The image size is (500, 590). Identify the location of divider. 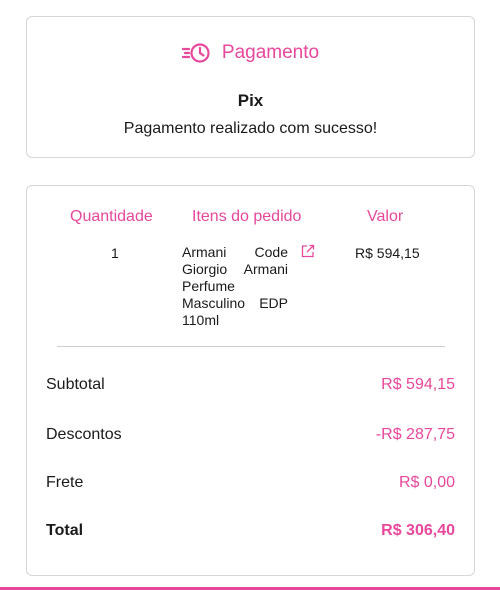
(251, 346).